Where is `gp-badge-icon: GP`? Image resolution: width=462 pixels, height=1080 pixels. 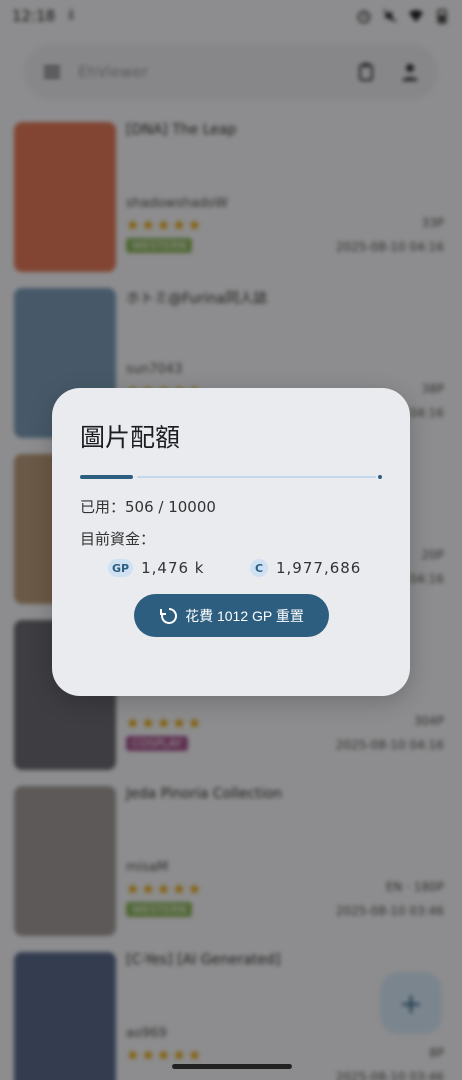 gp-badge-icon: GP is located at coordinates (121, 568).